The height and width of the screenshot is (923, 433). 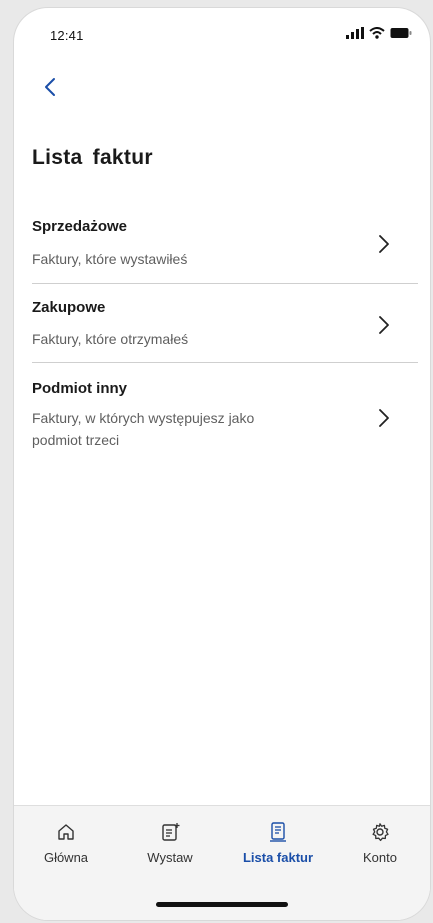 I want to click on nav-item-wystaw: Wystaw, so click(x=170, y=842).